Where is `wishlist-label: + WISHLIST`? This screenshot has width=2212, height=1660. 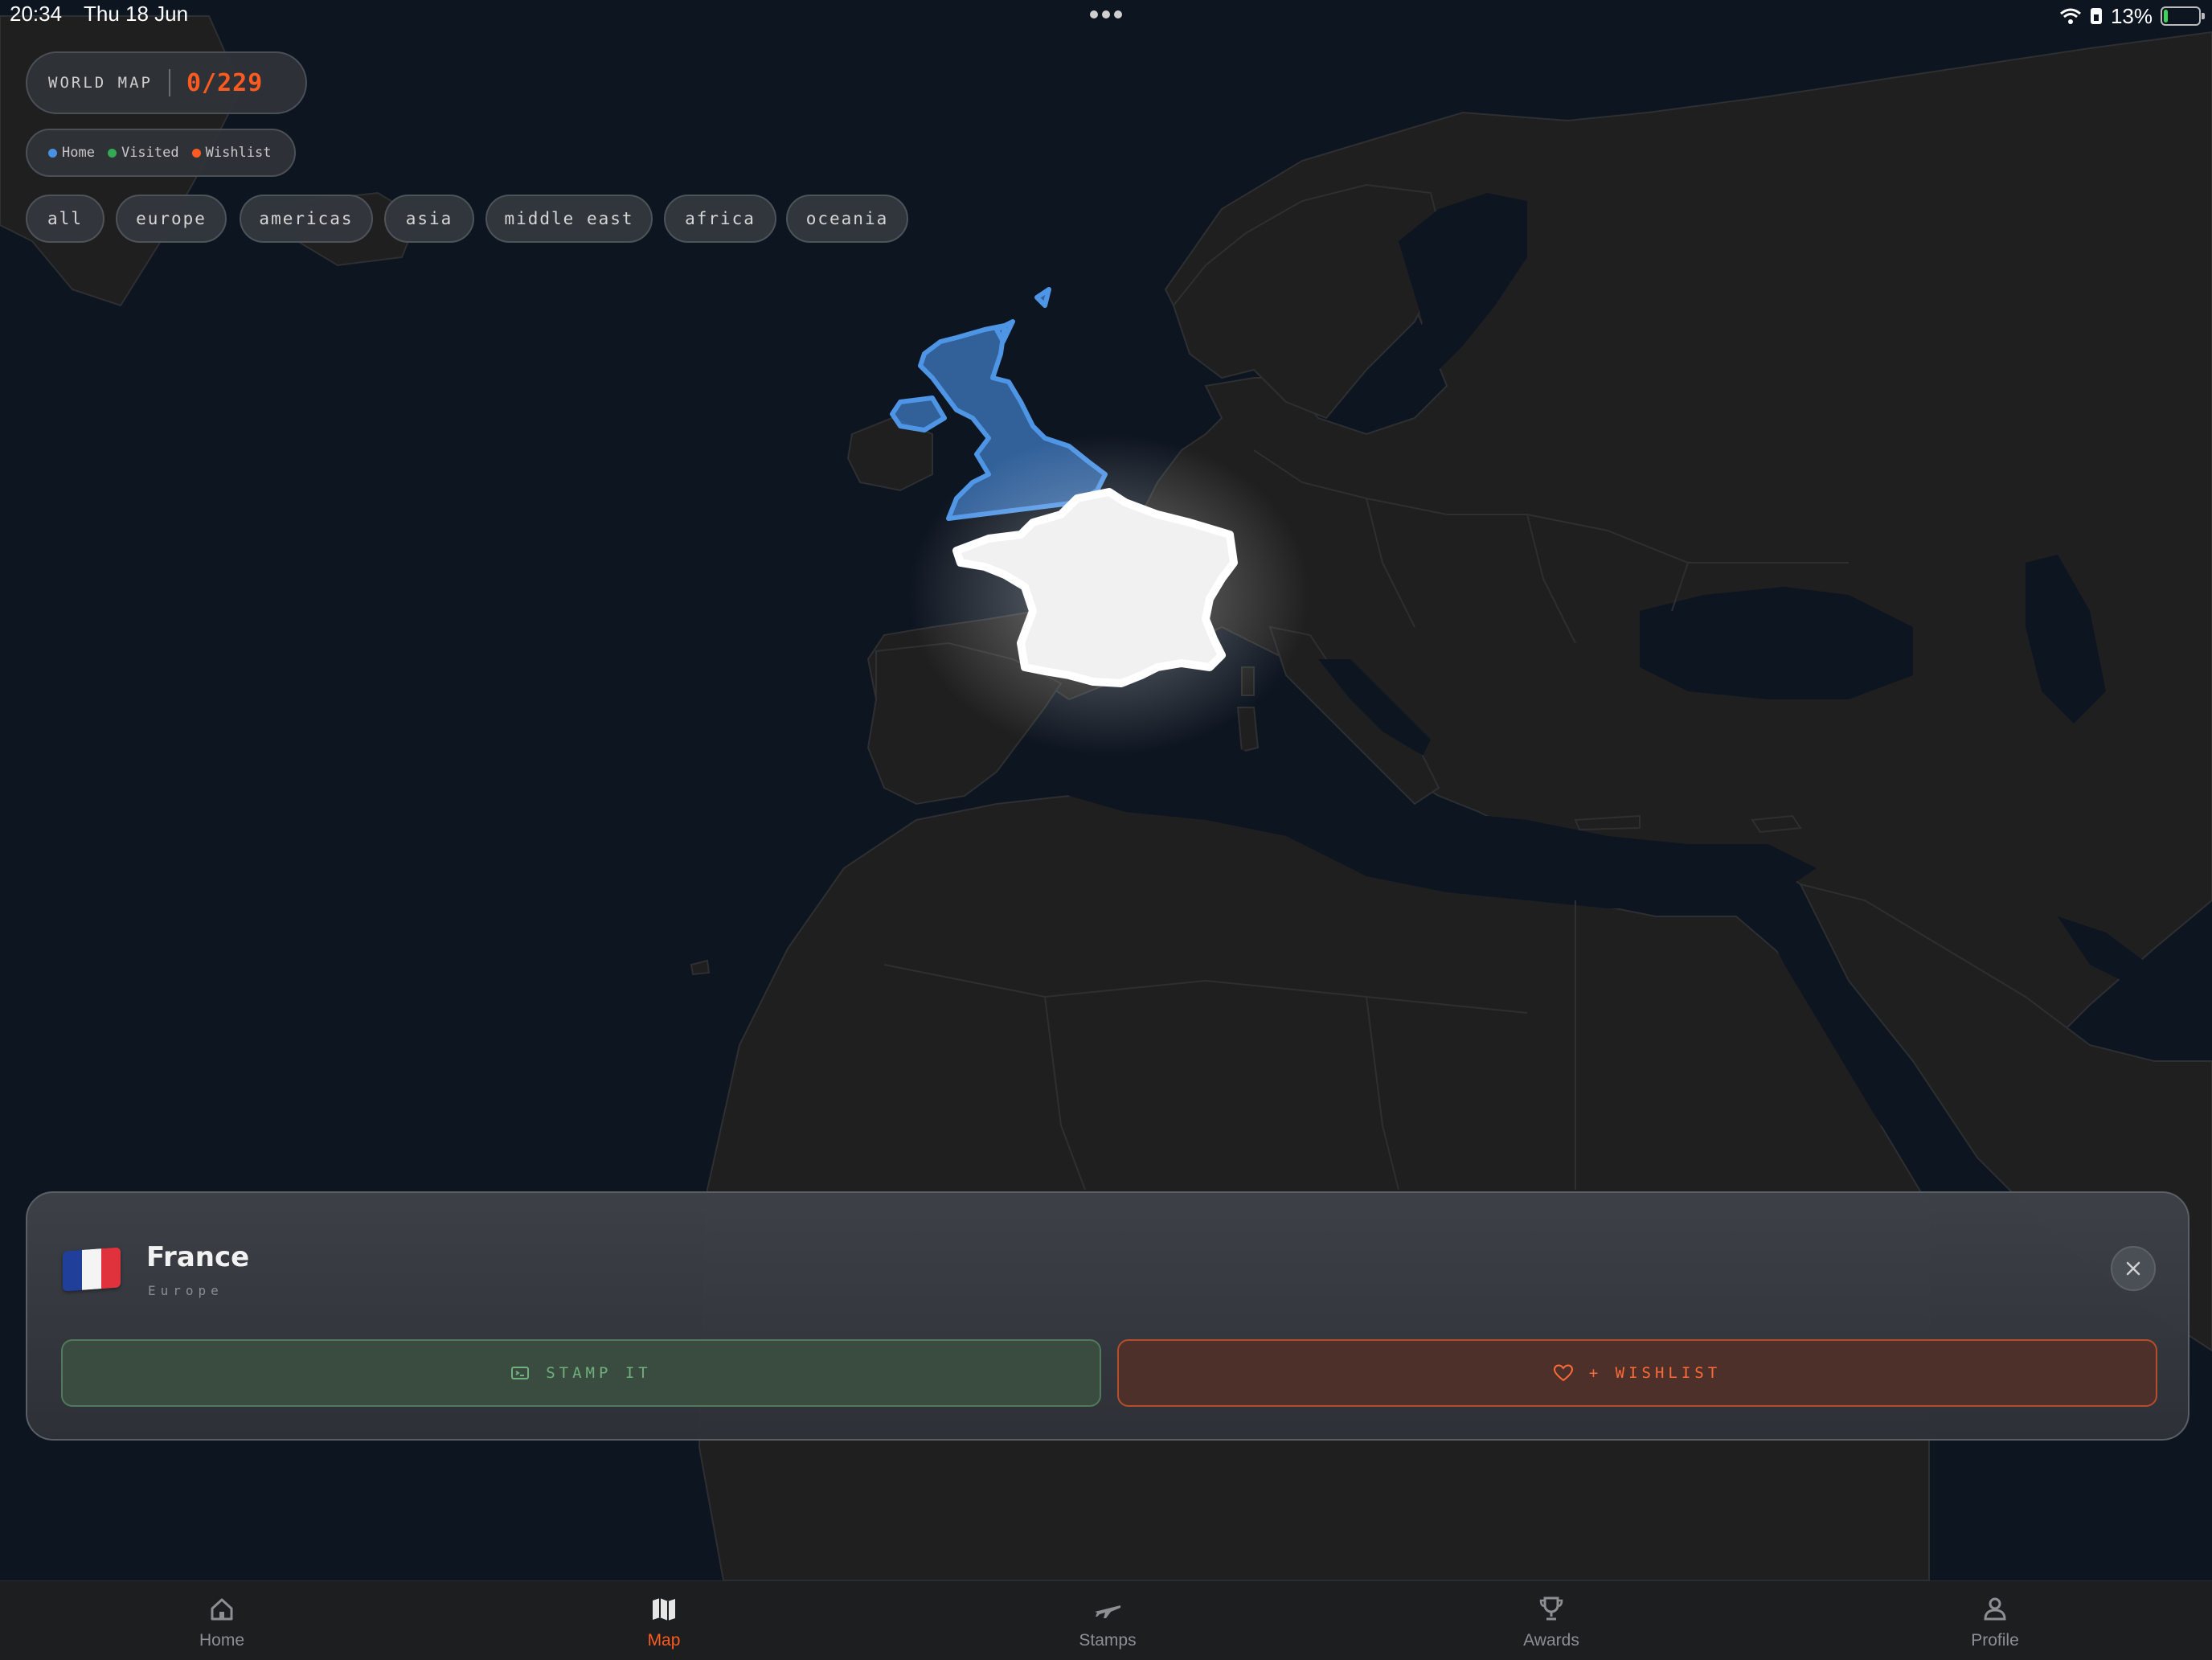 wishlist-label: + WISHLIST is located at coordinates (1655, 1373).